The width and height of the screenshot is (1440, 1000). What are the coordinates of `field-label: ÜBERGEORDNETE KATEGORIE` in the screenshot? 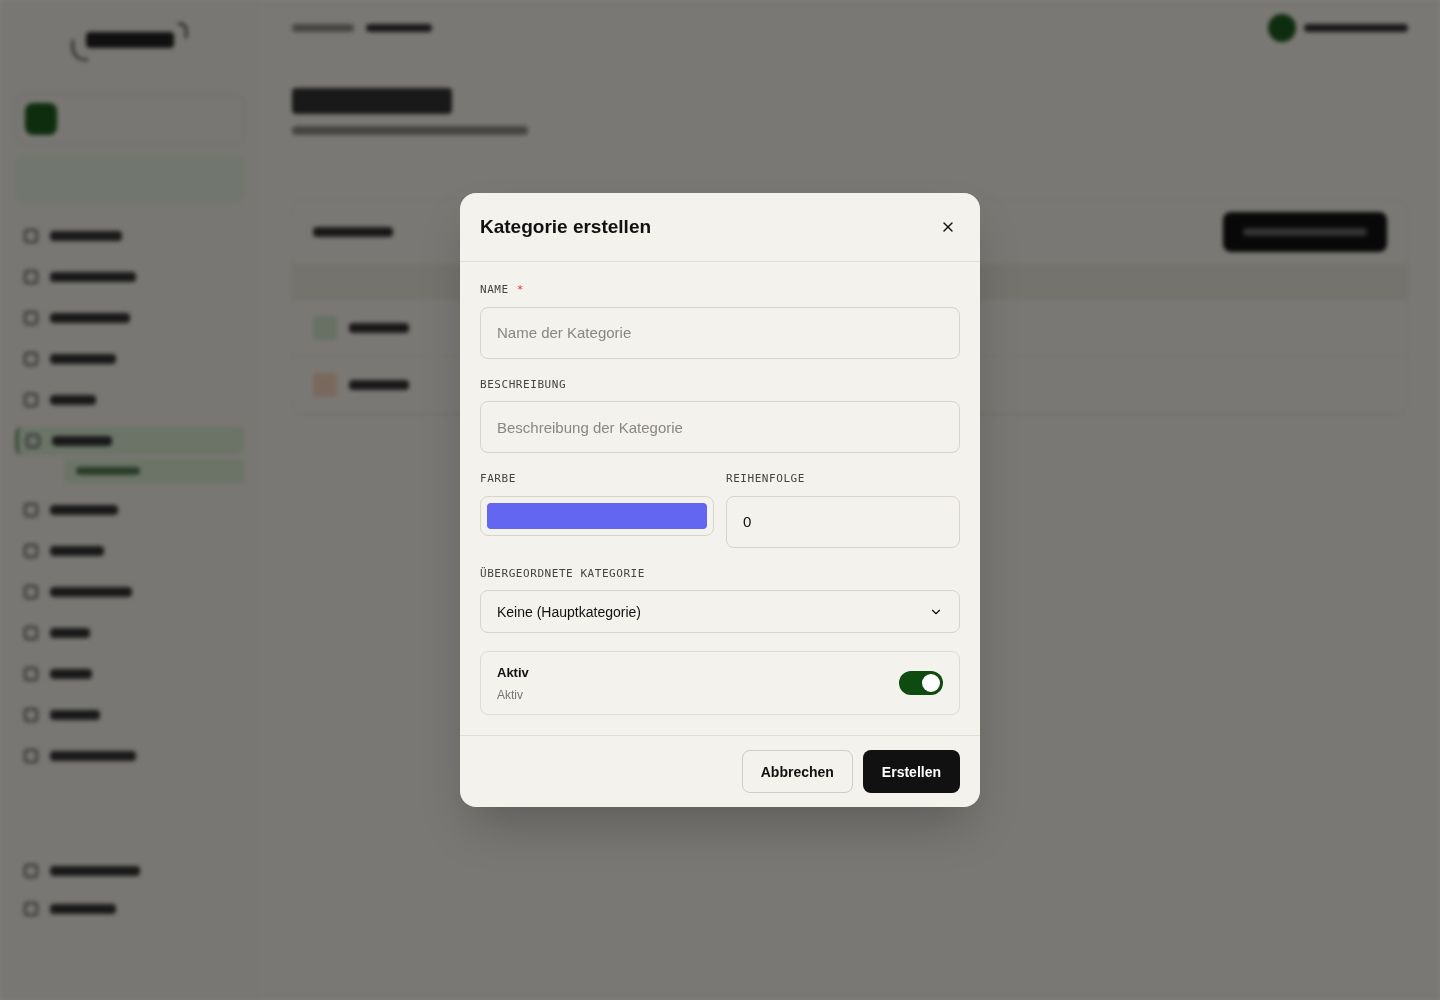 It's located at (563, 573).